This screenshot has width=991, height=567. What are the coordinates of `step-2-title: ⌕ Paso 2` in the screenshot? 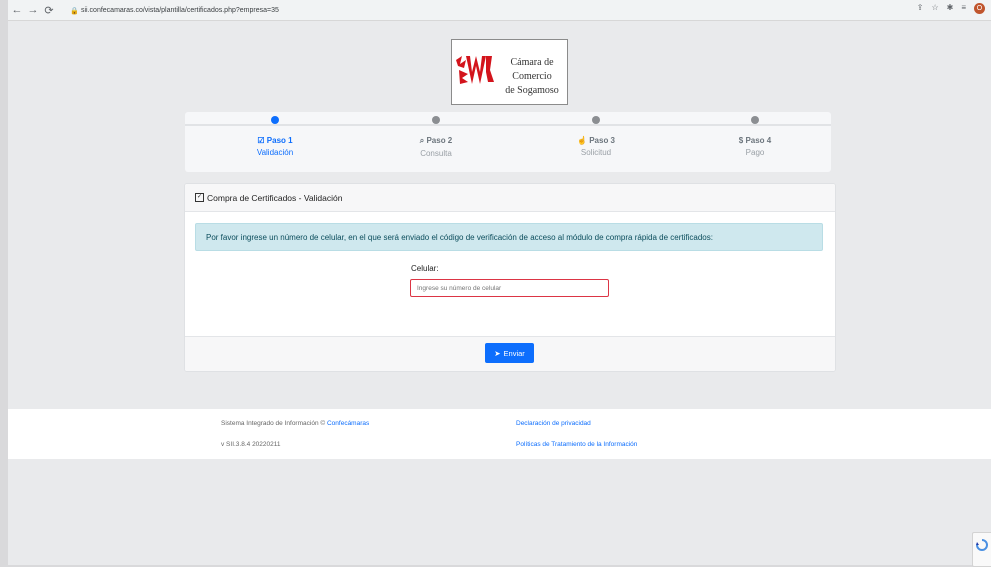 It's located at (436, 140).